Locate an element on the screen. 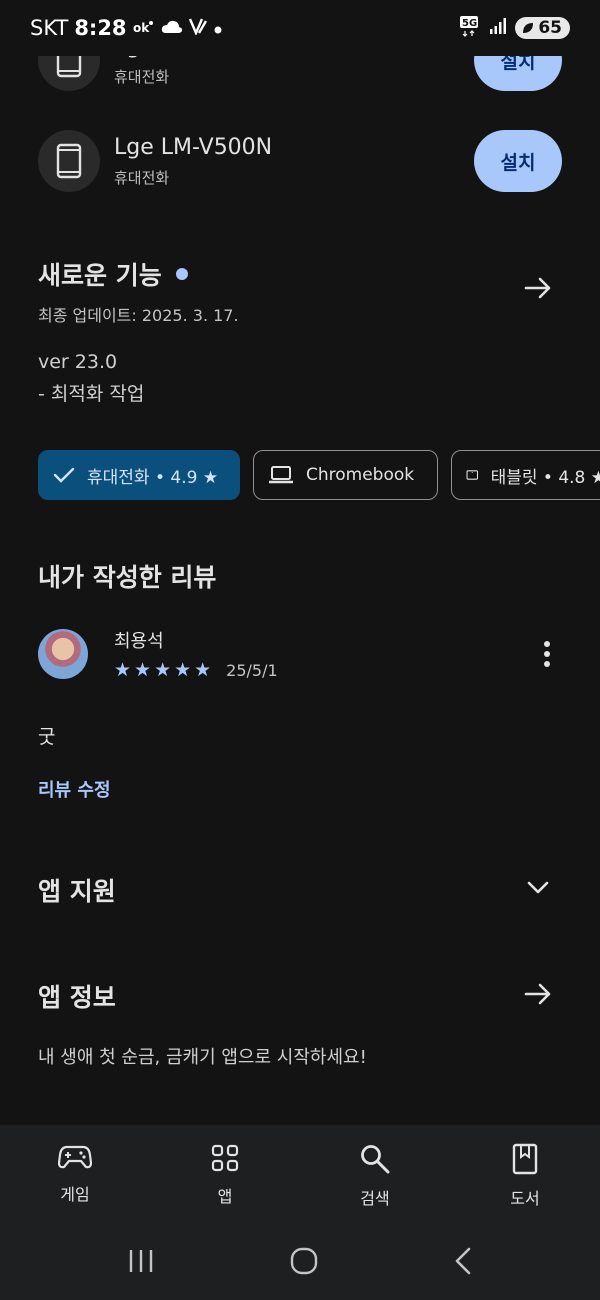 The image size is (600, 1300). chip-tablet: 태블릿 • 4.8 ★ is located at coordinates (525, 475).